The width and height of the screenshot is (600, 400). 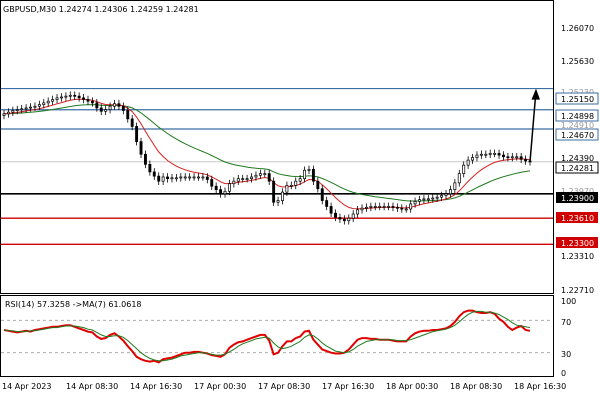 What do you see at coordinates (566, 354) in the screenshot?
I see `rsi-tick: 30` at bounding box center [566, 354].